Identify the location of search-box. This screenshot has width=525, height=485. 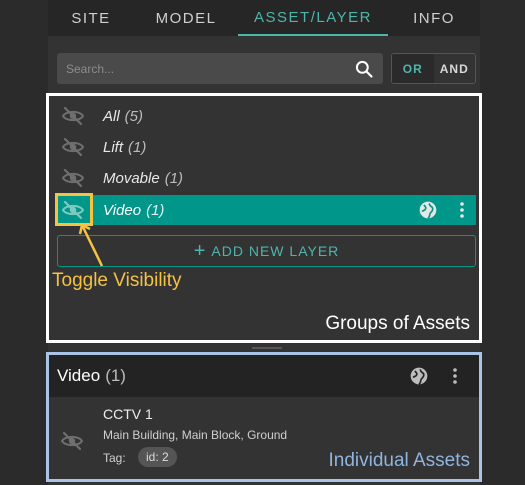
(220, 68).